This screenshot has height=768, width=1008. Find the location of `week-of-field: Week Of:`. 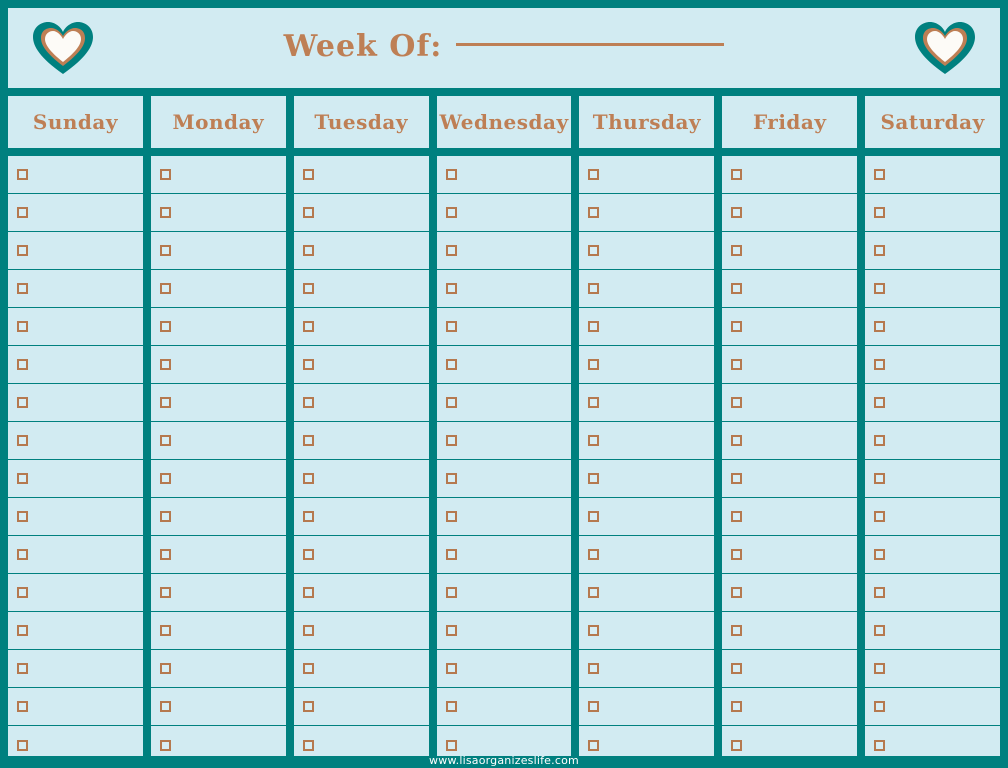

week-of-field: Week Of: is located at coordinates (504, 46).